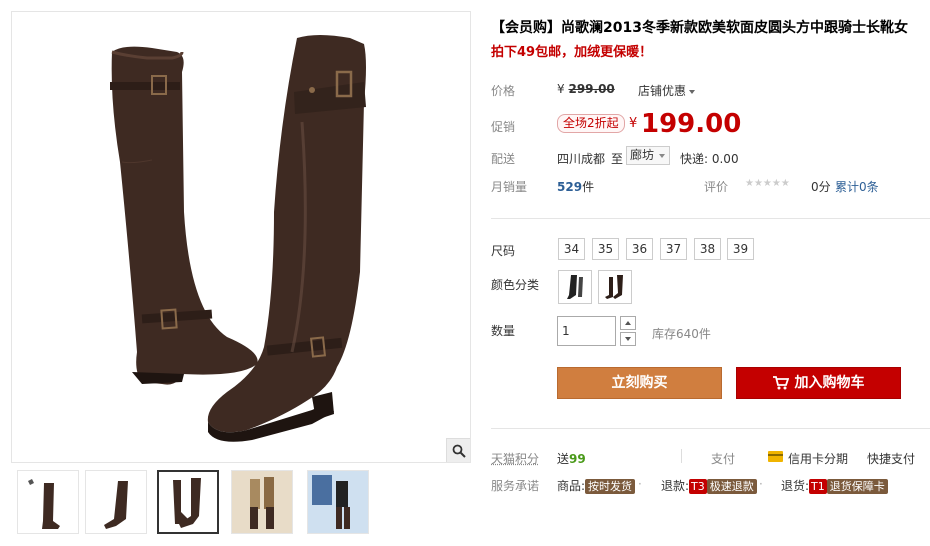 The height and width of the screenshot is (546, 930). I want to click on reviews-link: 累计0条, so click(857, 186).